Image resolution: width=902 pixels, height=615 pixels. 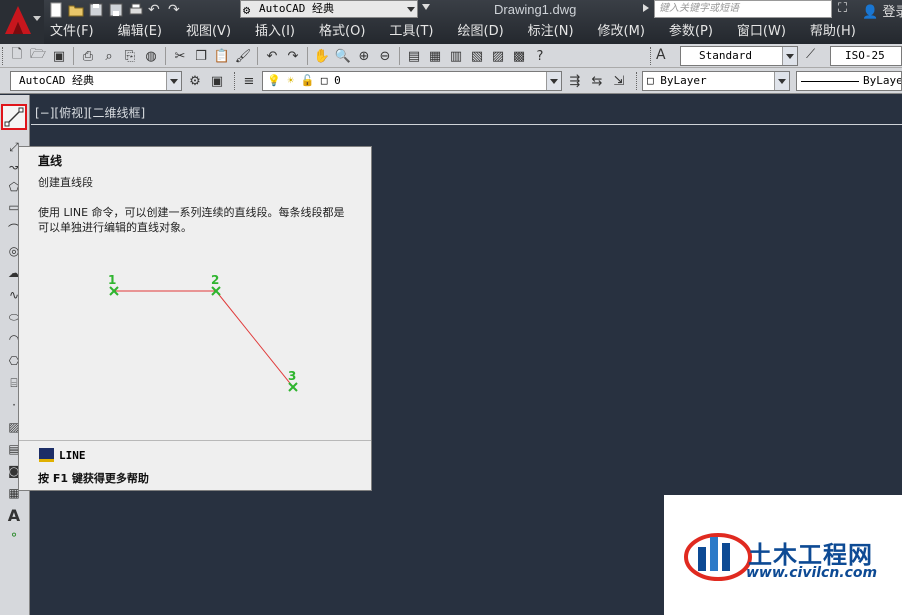 What do you see at coordinates (203, 332) in the screenshot?
I see `line-example-diagram: 1 2 3` at bounding box center [203, 332].